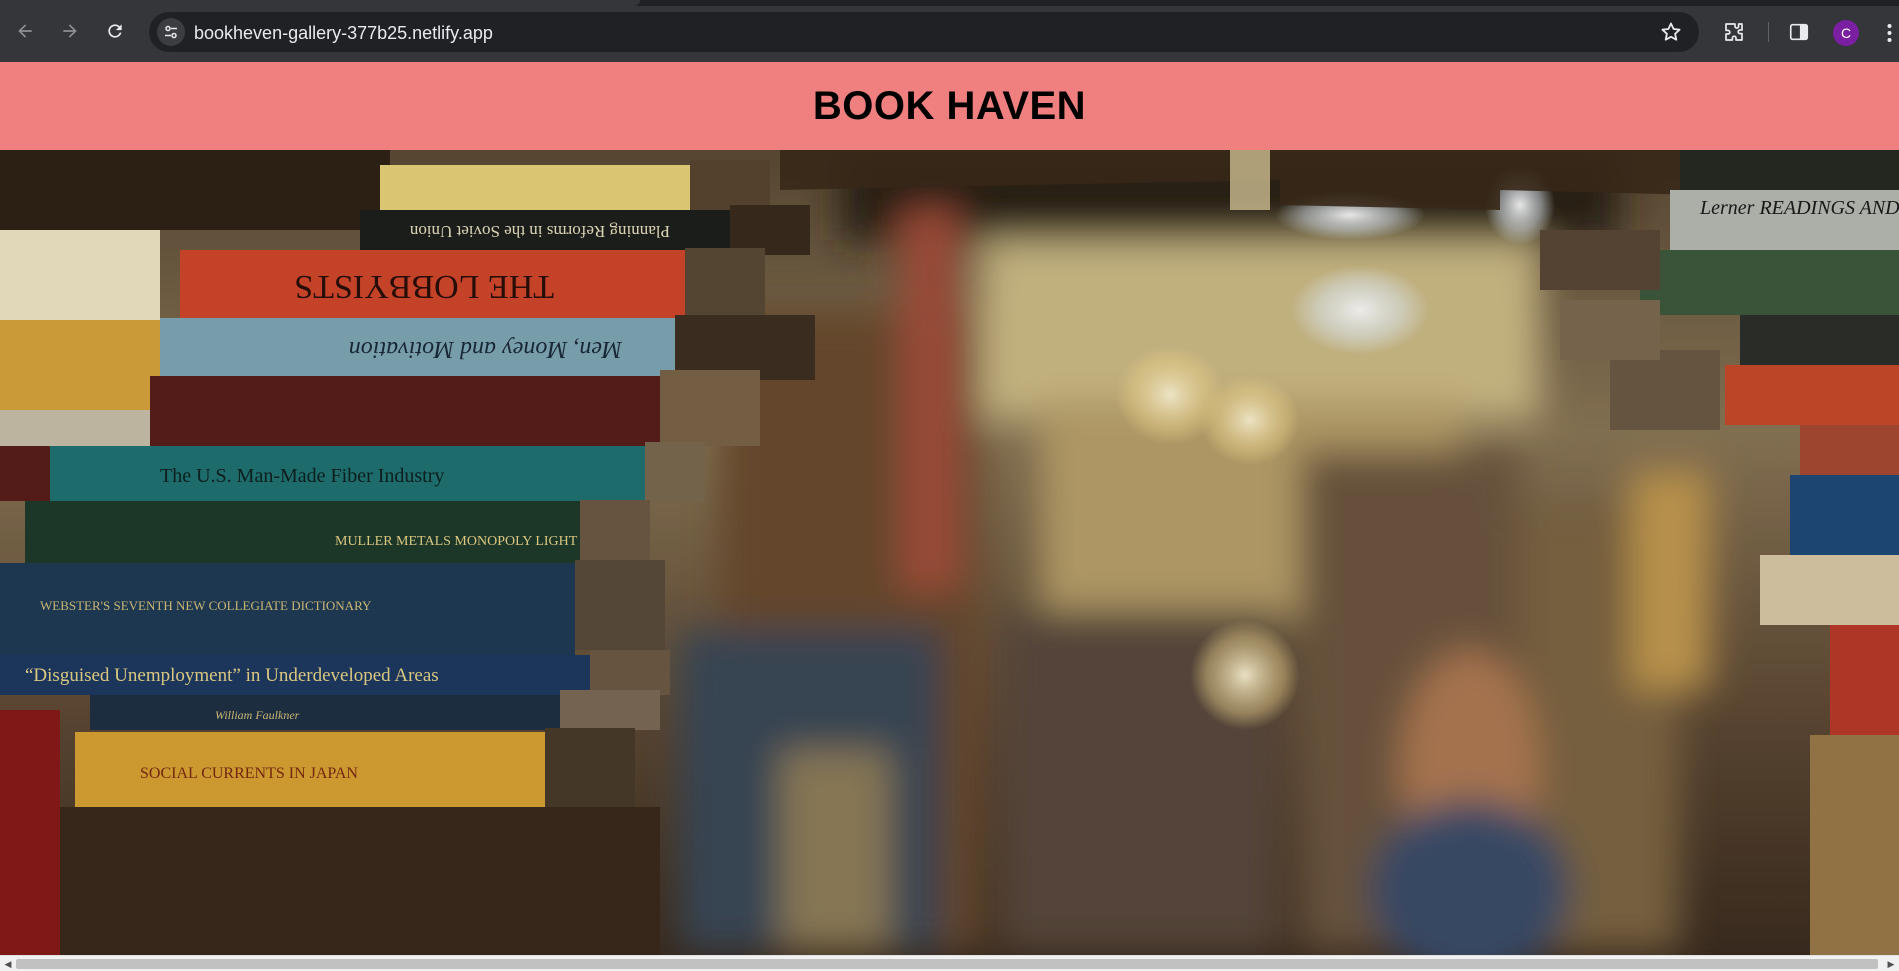 The image size is (1899, 971). I want to click on site-header: BOOK HAVEN, so click(949, 106).